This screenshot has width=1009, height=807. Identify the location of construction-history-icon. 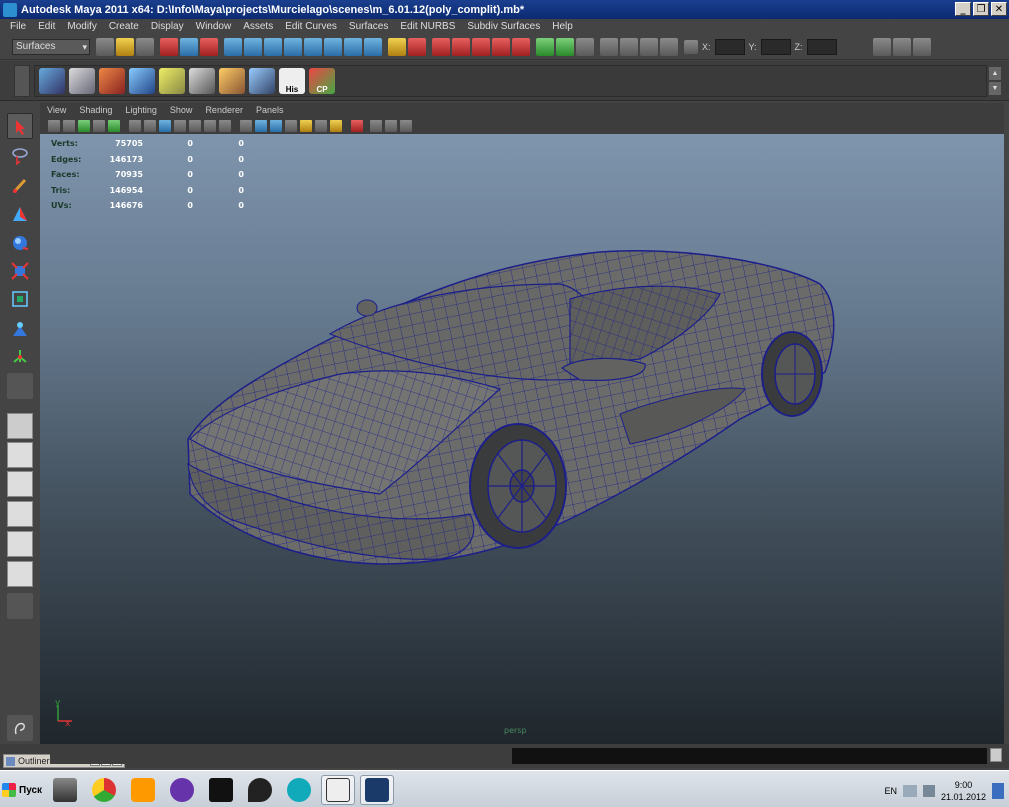
(585, 46).